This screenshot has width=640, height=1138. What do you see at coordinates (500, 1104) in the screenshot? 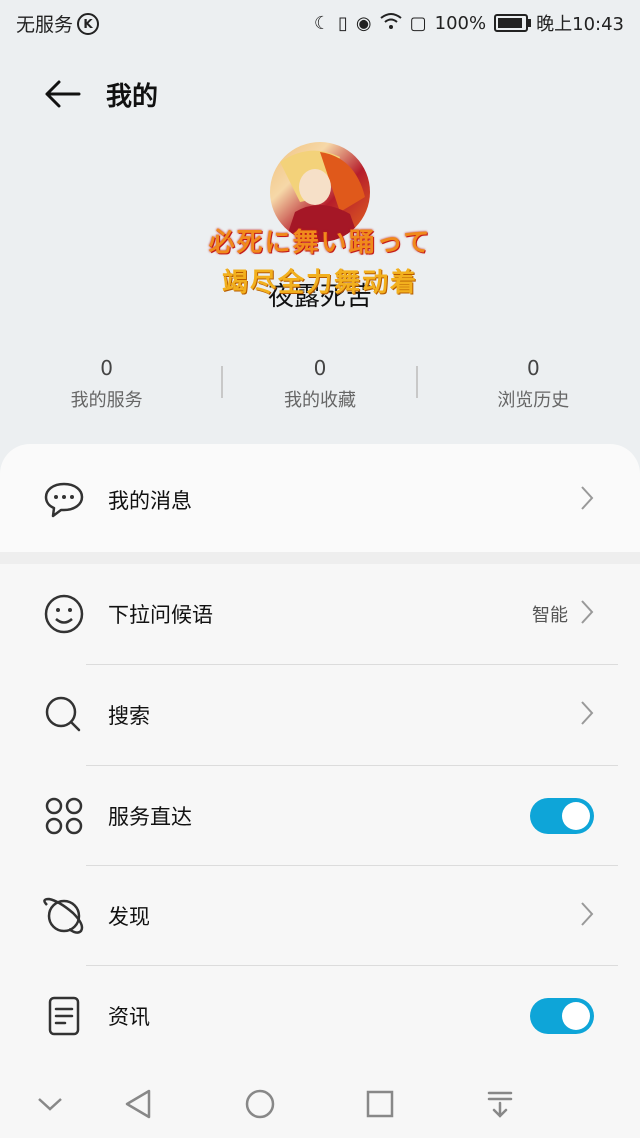
I see `notification-pull-down-icon` at bounding box center [500, 1104].